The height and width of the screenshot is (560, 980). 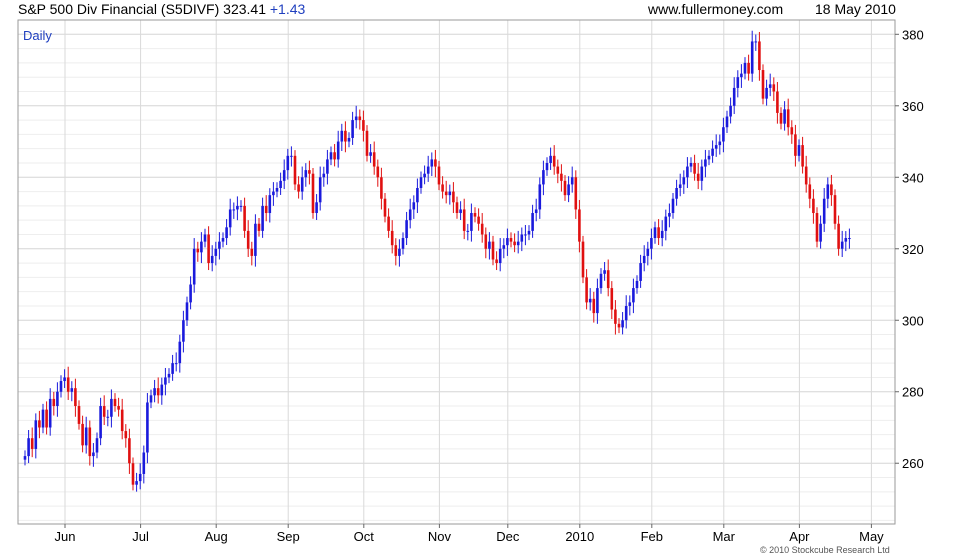 What do you see at coordinates (469, 534) in the screenshot?
I see `x-axis: Jun Jul Aug Sep Oct Nov Dec 2010 Feb Mar Apr May` at bounding box center [469, 534].